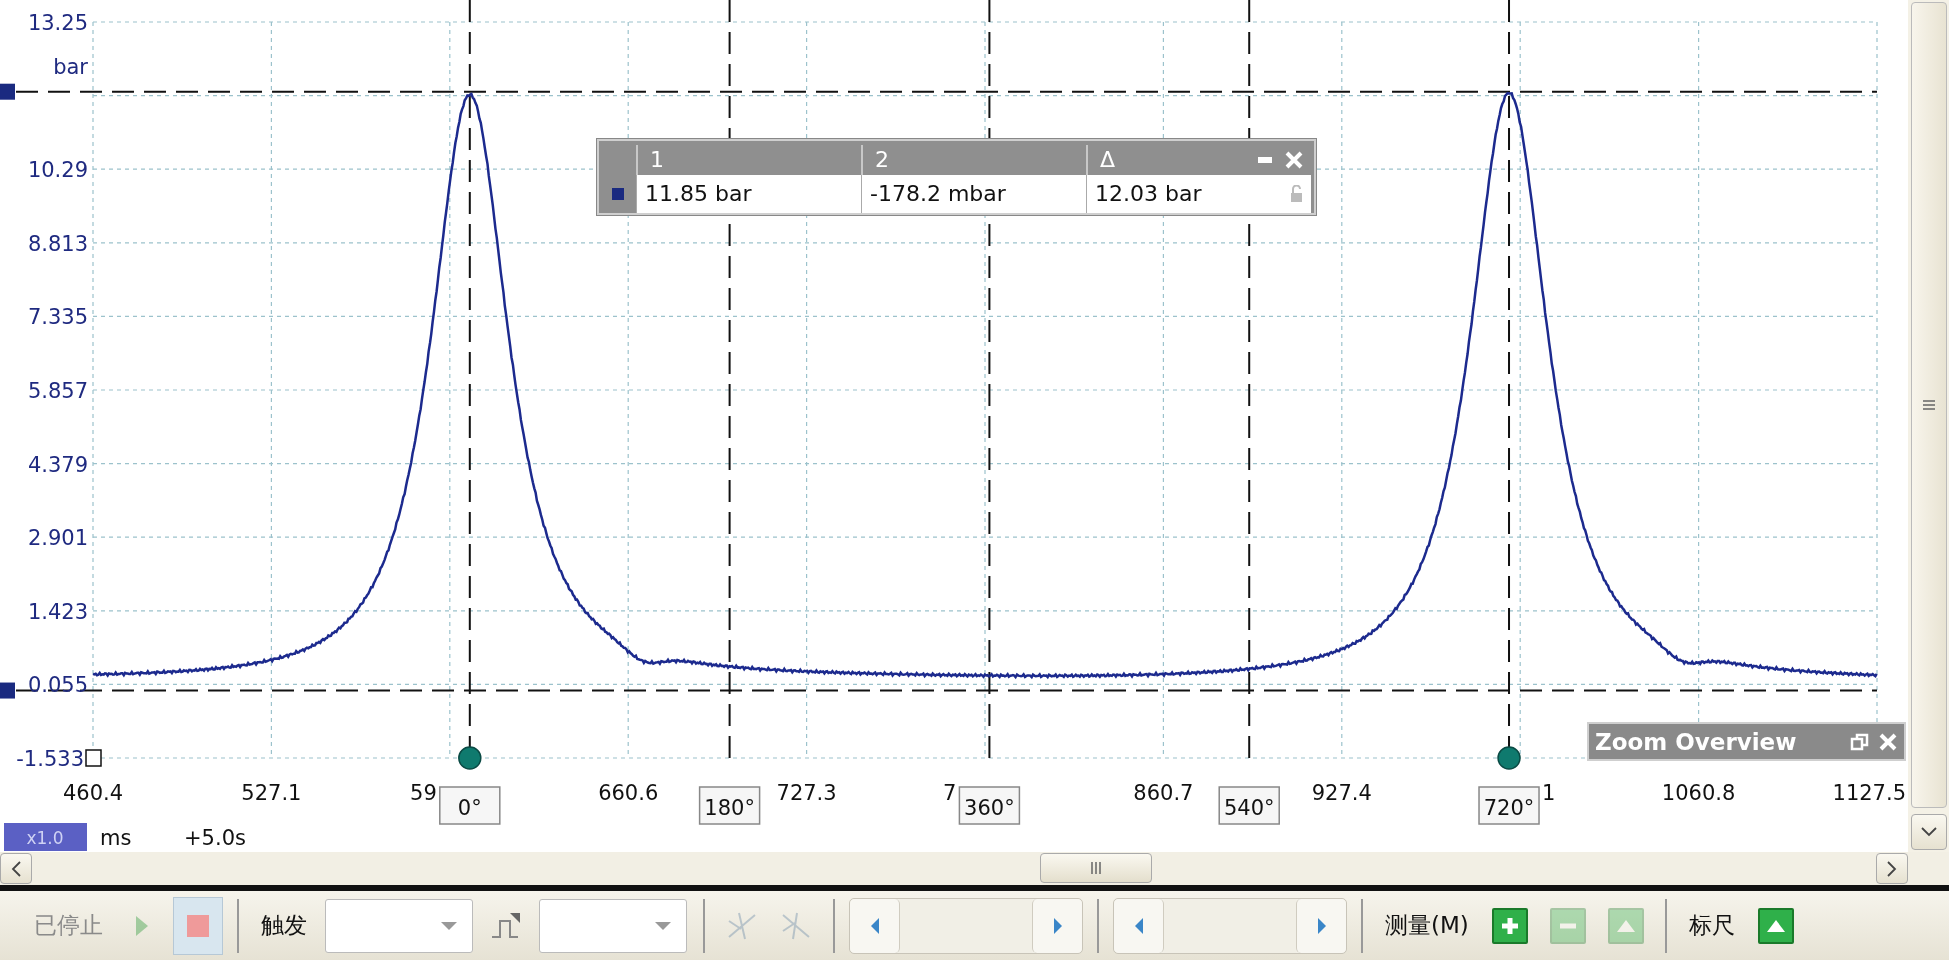 This screenshot has height=960, width=1949. I want to click on axis-tick-label: 59, so click(423, 793).